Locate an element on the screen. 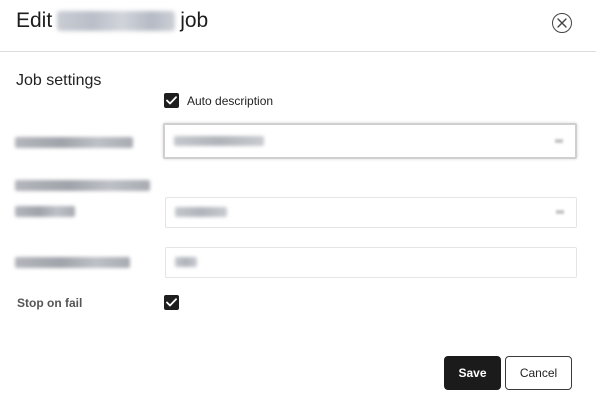 The image size is (596, 410). title-suffix: job is located at coordinates (194, 20).